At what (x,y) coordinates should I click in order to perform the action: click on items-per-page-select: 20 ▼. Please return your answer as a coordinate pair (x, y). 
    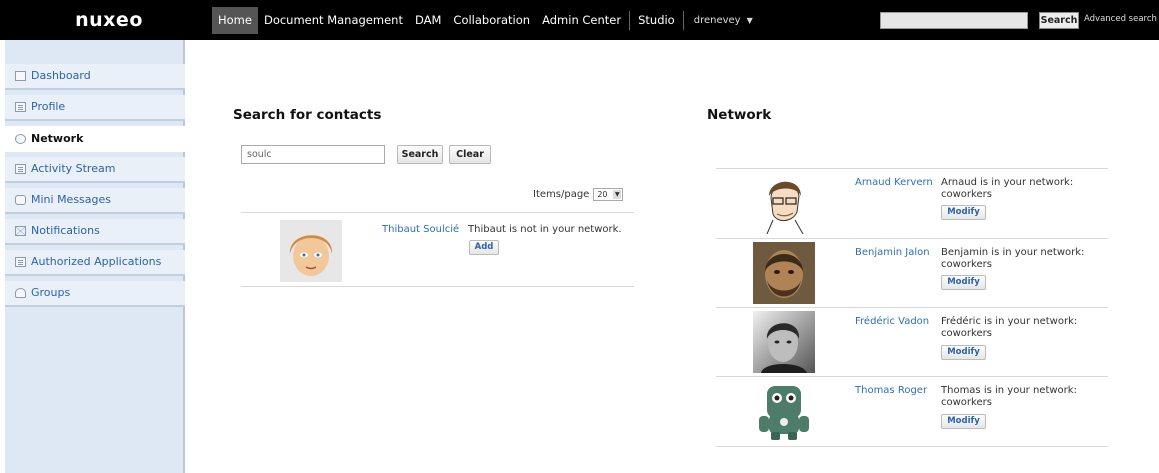
    Looking at the image, I should click on (608, 194).